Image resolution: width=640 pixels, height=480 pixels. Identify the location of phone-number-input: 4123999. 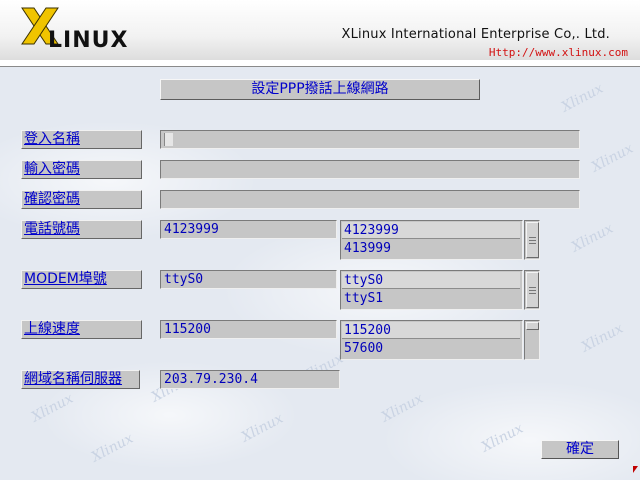
(248, 229).